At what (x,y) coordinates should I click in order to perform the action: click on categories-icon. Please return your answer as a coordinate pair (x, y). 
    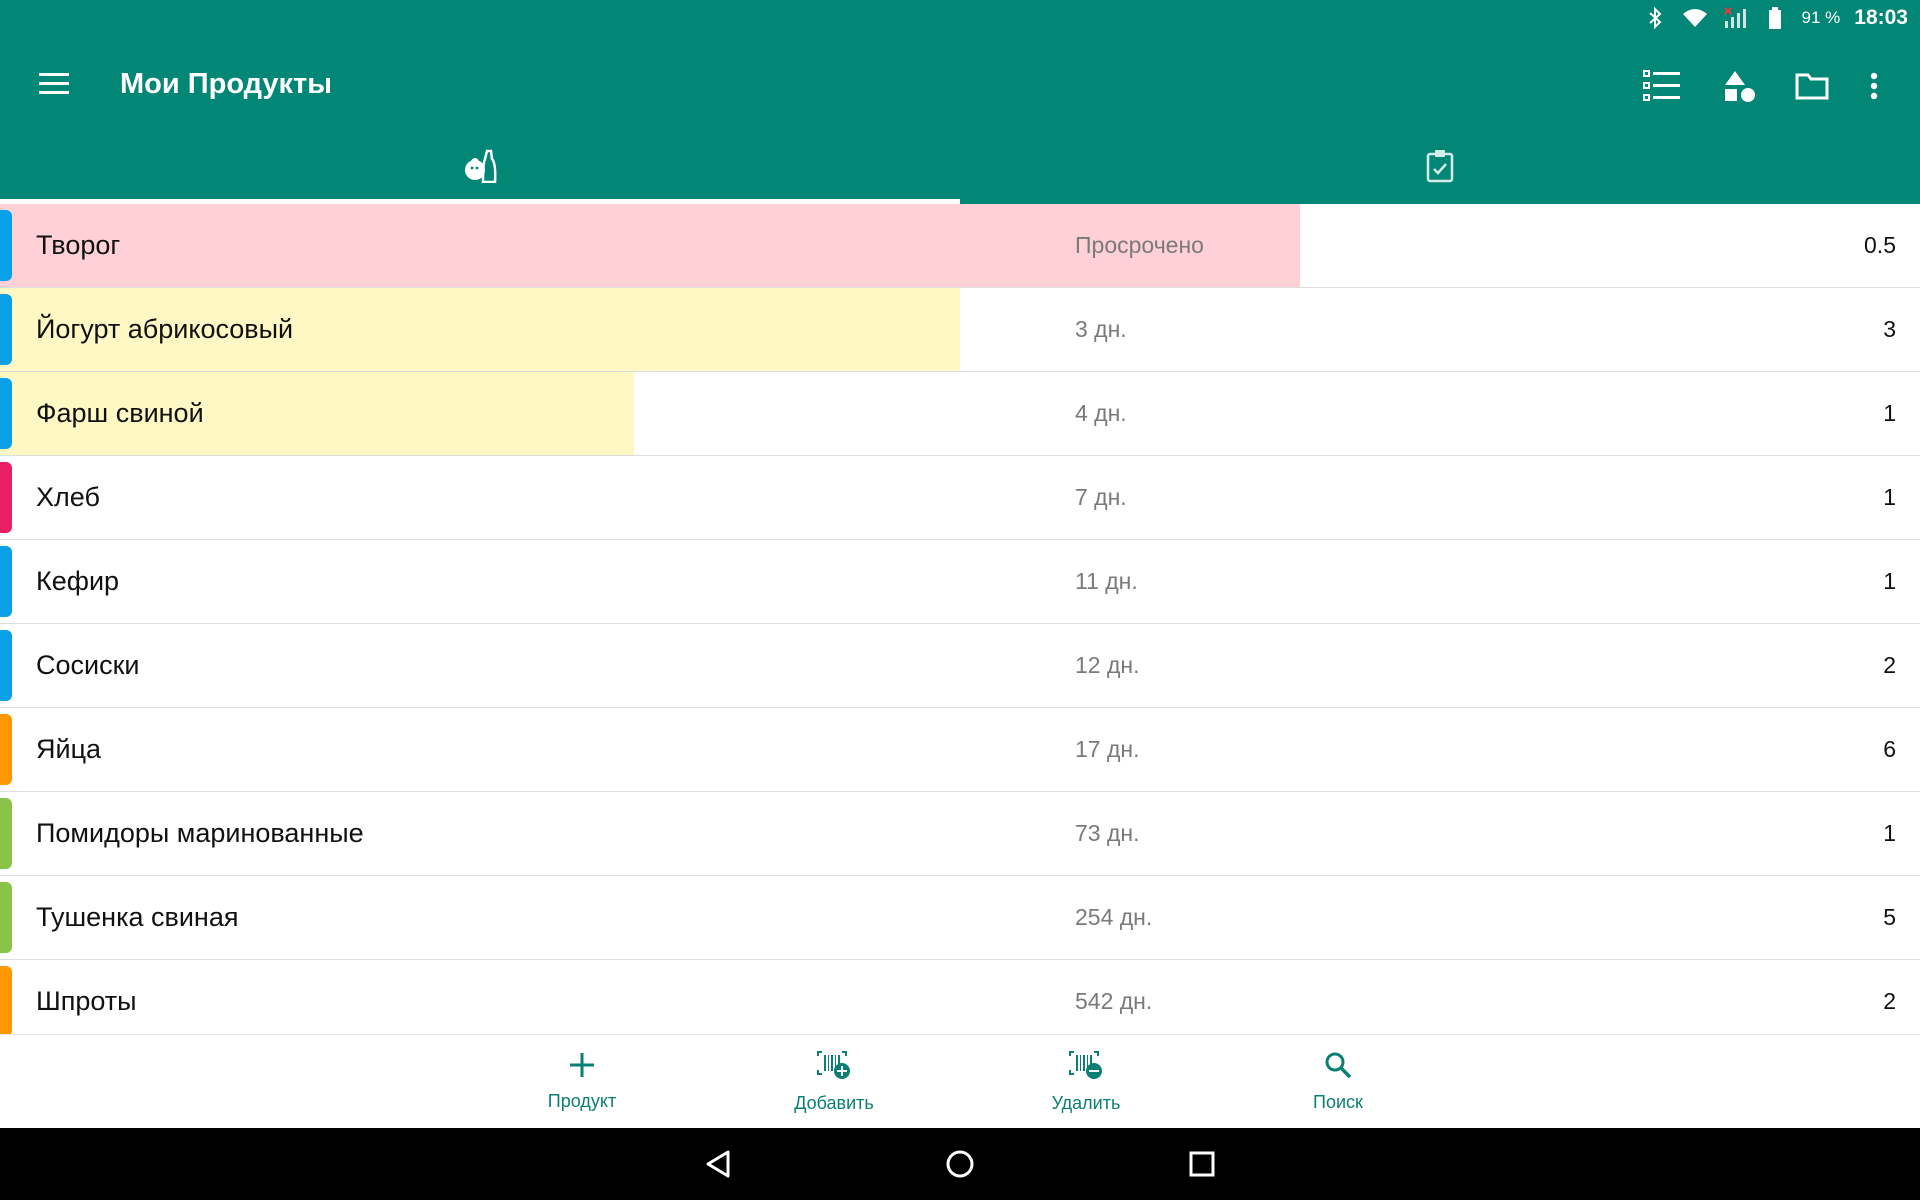
    Looking at the image, I should click on (1740, 86).